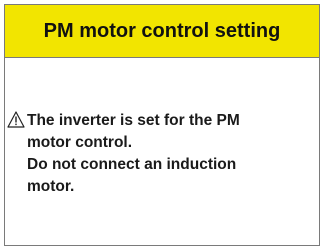 The height and width of the screenshot is (251, 326). Describe the element at coordinates (133, 120) in the screenshot. I see `warning-line-1: The inverter is set for the PM` at that location.